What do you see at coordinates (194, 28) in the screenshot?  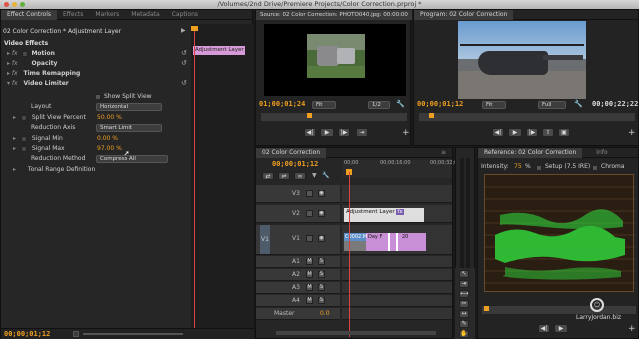 I see `playhead-marker-icon` at bounding box center [194, 28].